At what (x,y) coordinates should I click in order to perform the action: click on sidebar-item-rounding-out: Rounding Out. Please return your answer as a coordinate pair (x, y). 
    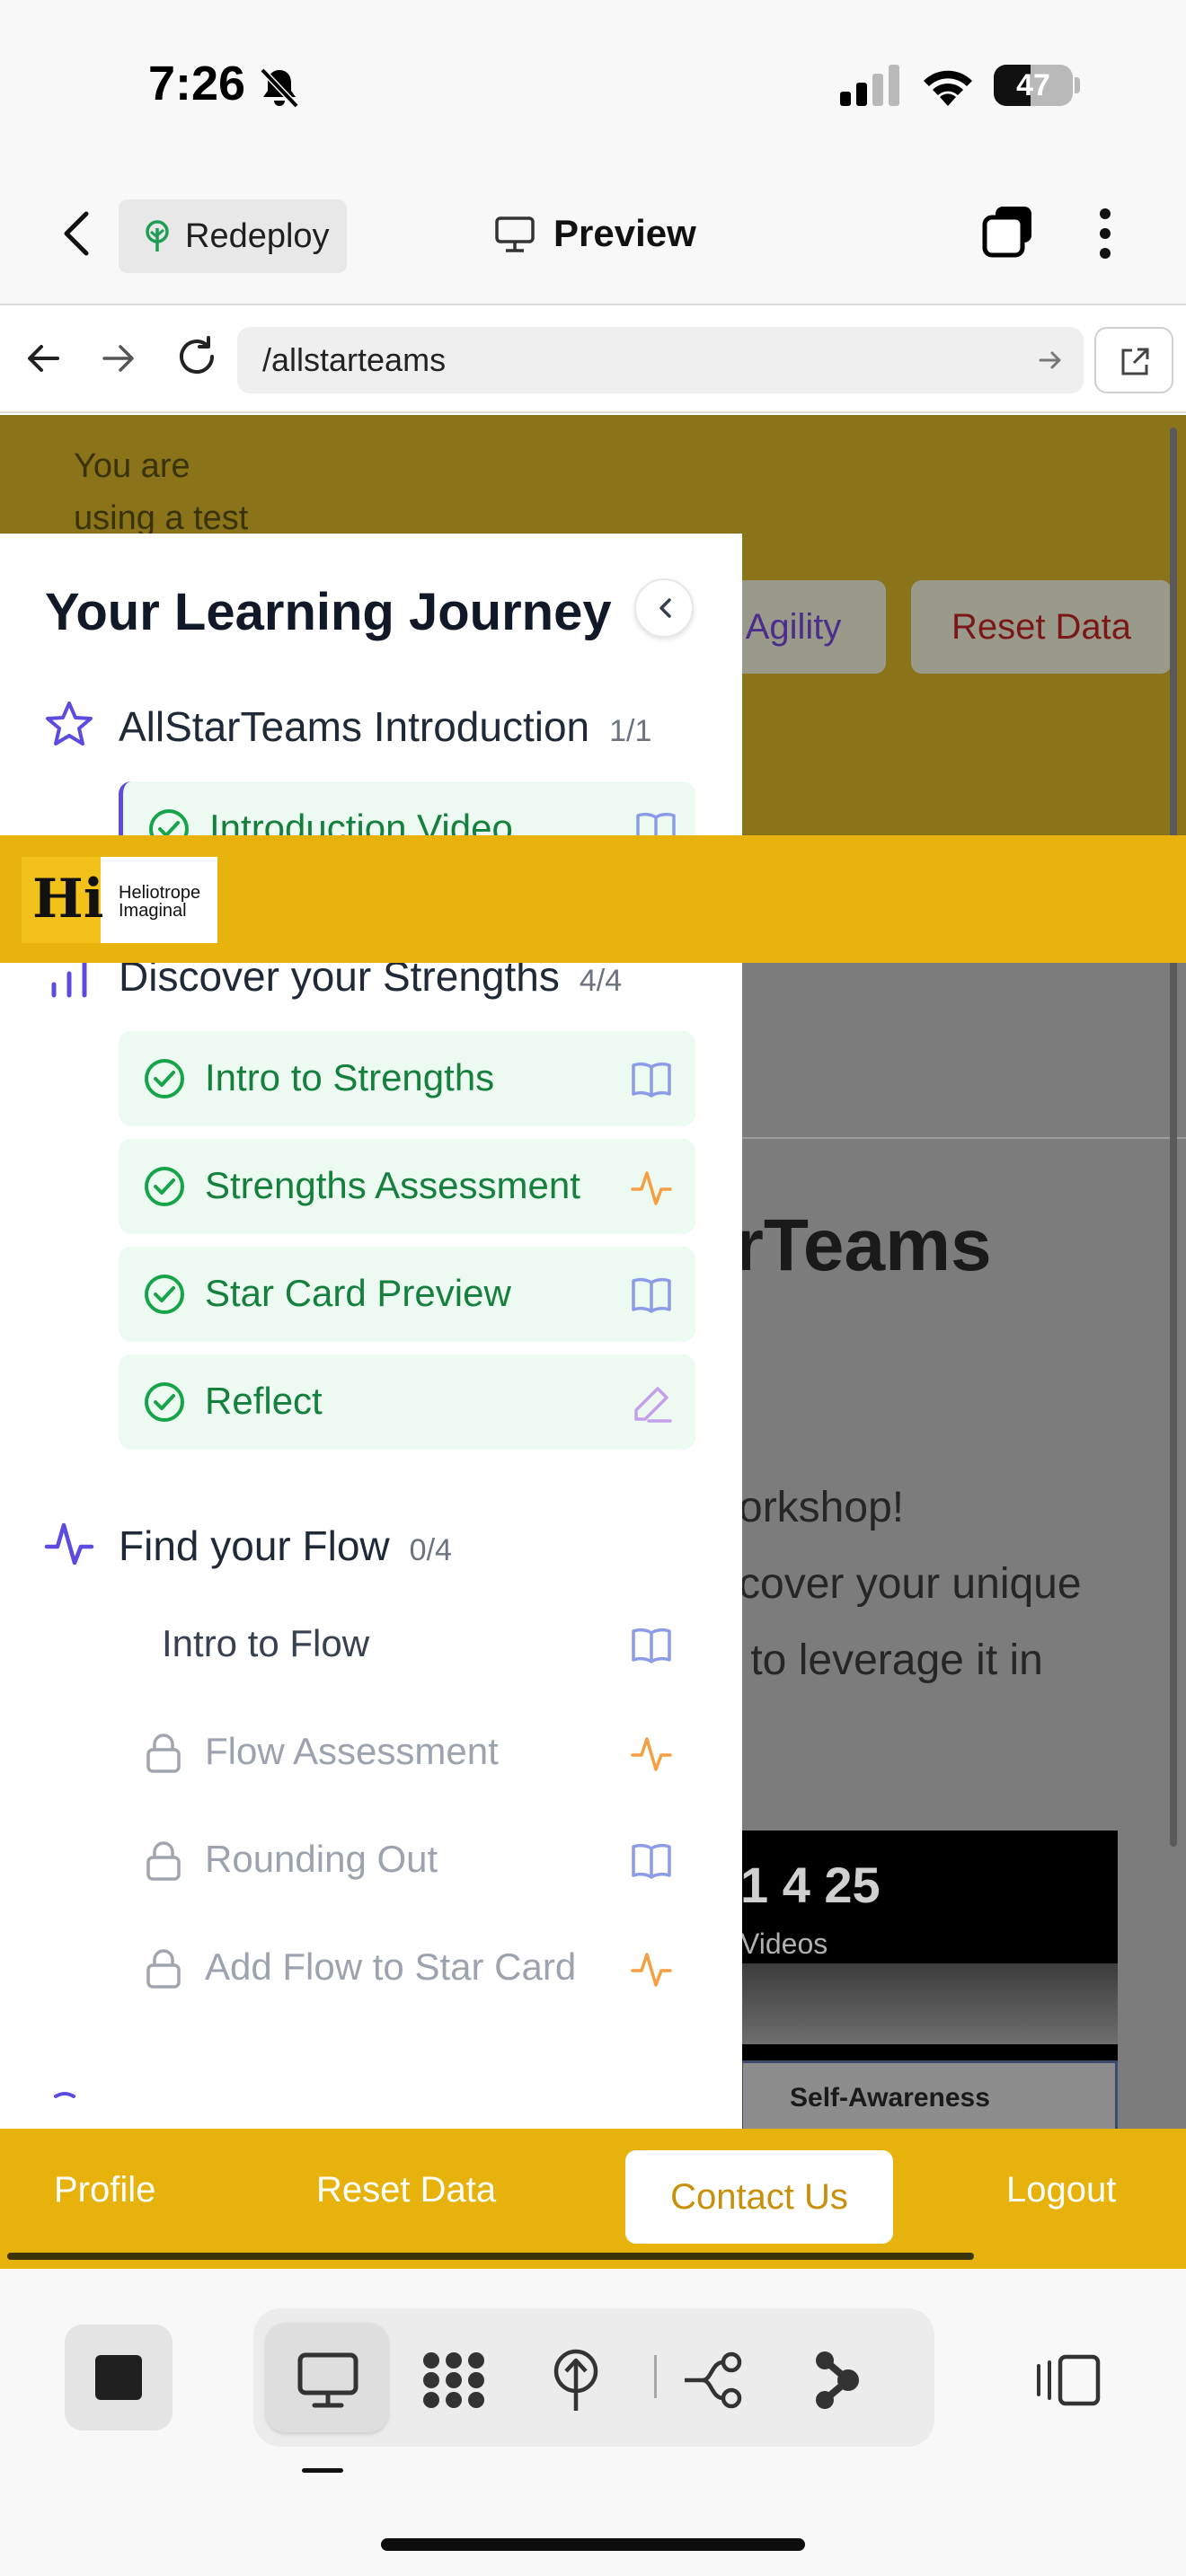
    Looking at the image, I should click on (407, 1860).